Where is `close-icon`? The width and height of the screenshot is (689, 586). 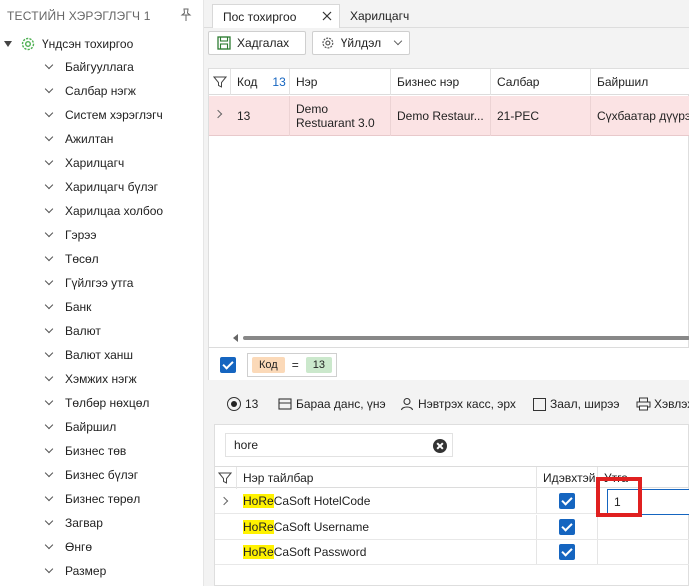 close-icon is located at coordinates (327, 16).